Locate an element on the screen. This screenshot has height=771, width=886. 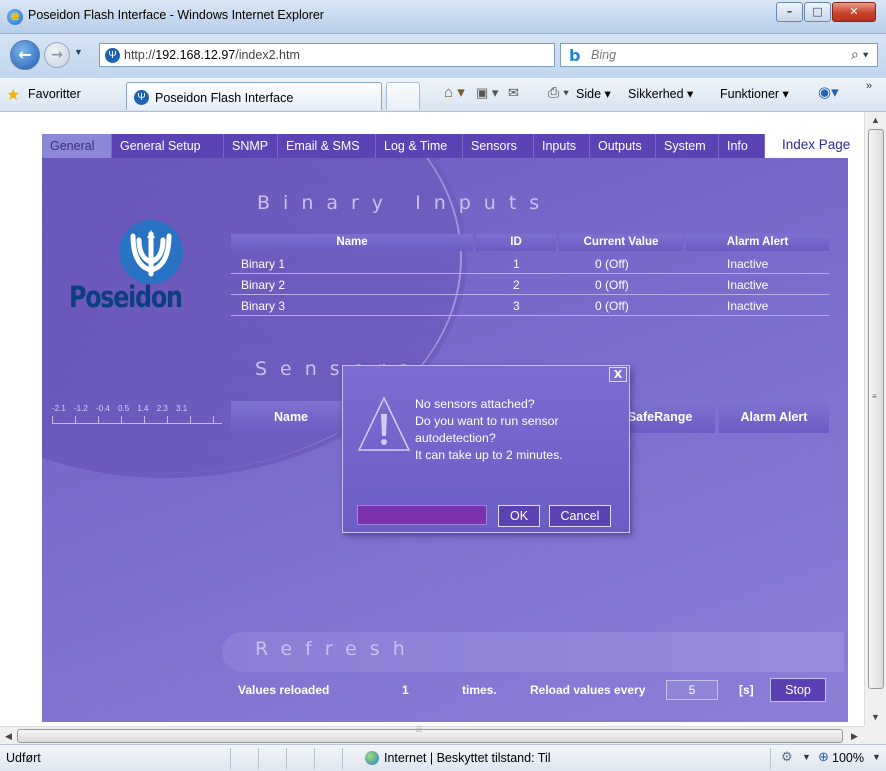
favorites-button: Favoritter is located at coordinates (54, 94).